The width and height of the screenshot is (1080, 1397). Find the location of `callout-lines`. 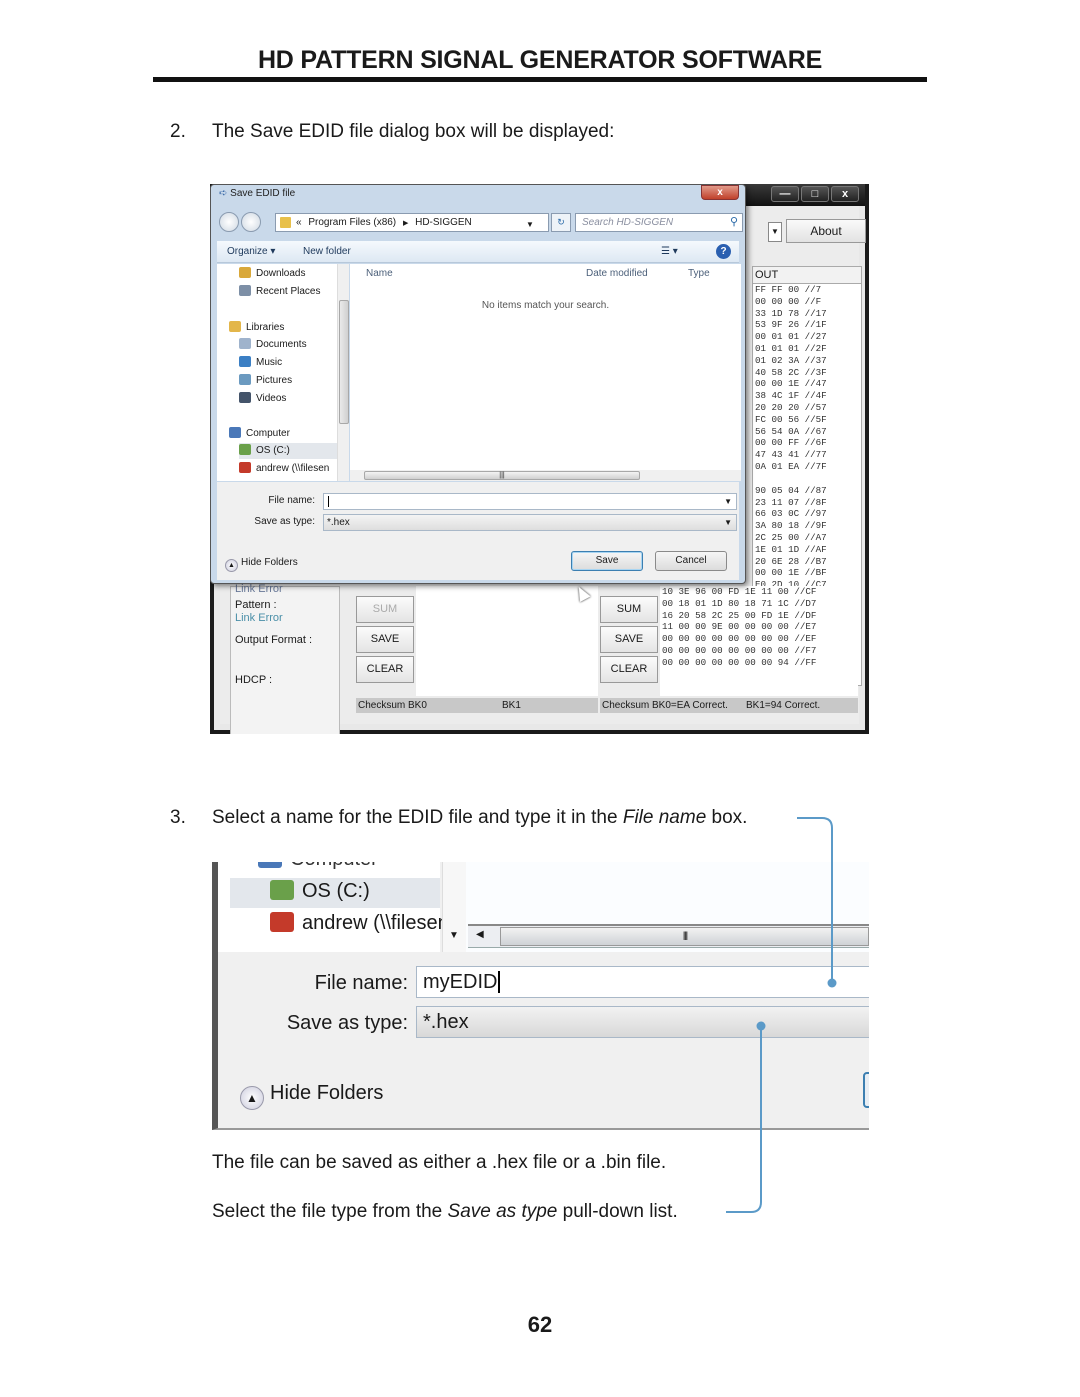

callout-lines is located at coordinates (781, 1015).